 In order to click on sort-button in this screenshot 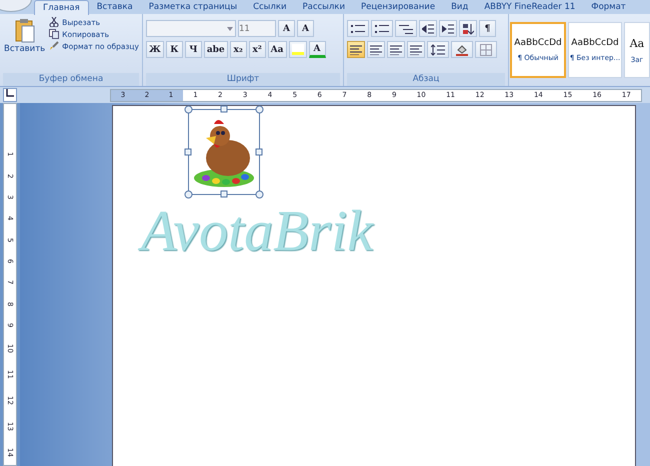, I will do `click(468, 28)`.